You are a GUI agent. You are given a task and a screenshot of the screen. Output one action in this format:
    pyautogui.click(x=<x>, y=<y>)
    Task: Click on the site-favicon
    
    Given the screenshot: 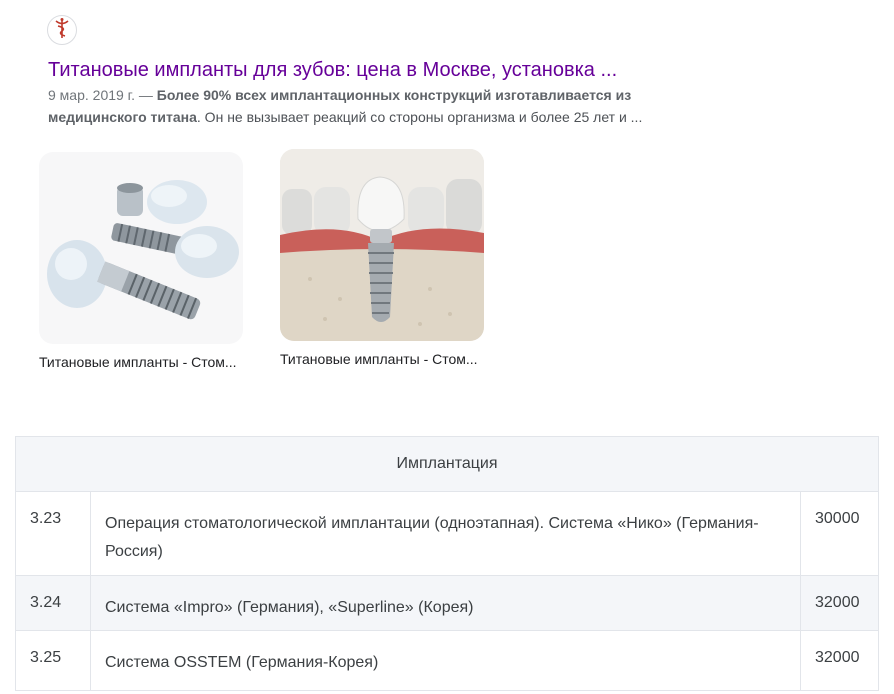 What is the action you would take?
    pyautogui.click(x=62, y=30)
    